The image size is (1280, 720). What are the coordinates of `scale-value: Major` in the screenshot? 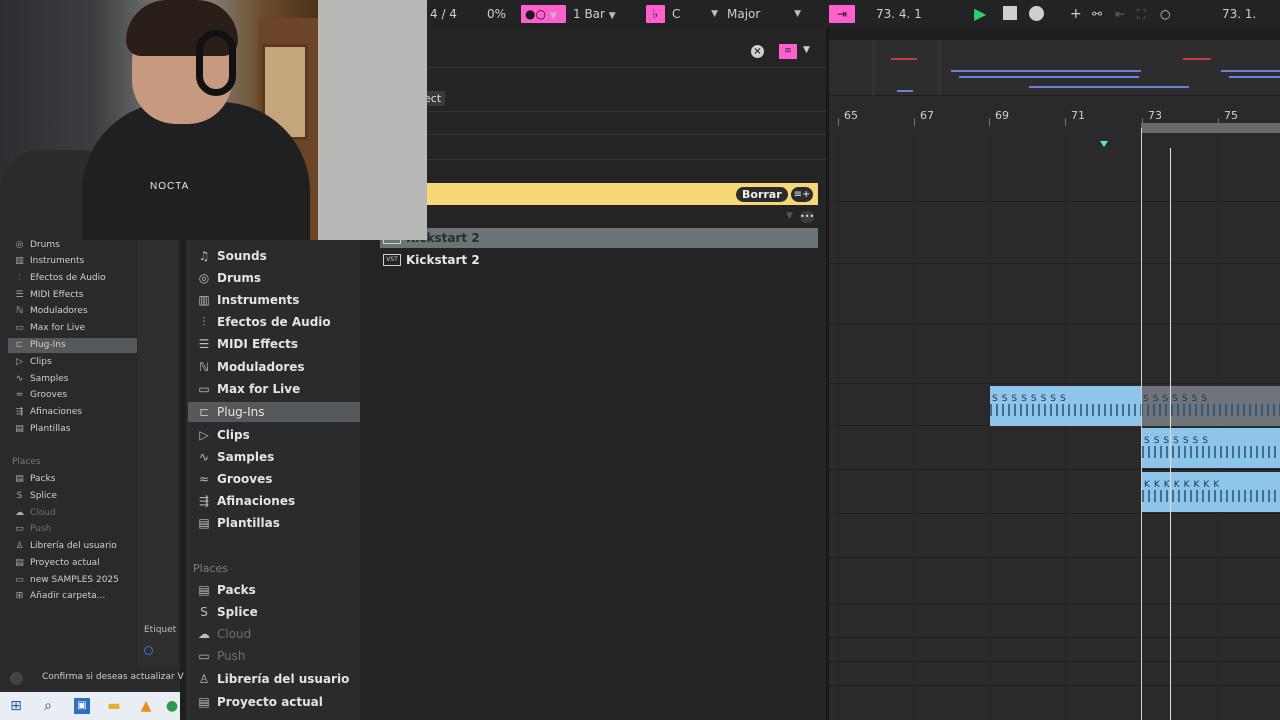 It's located at (744, 14).